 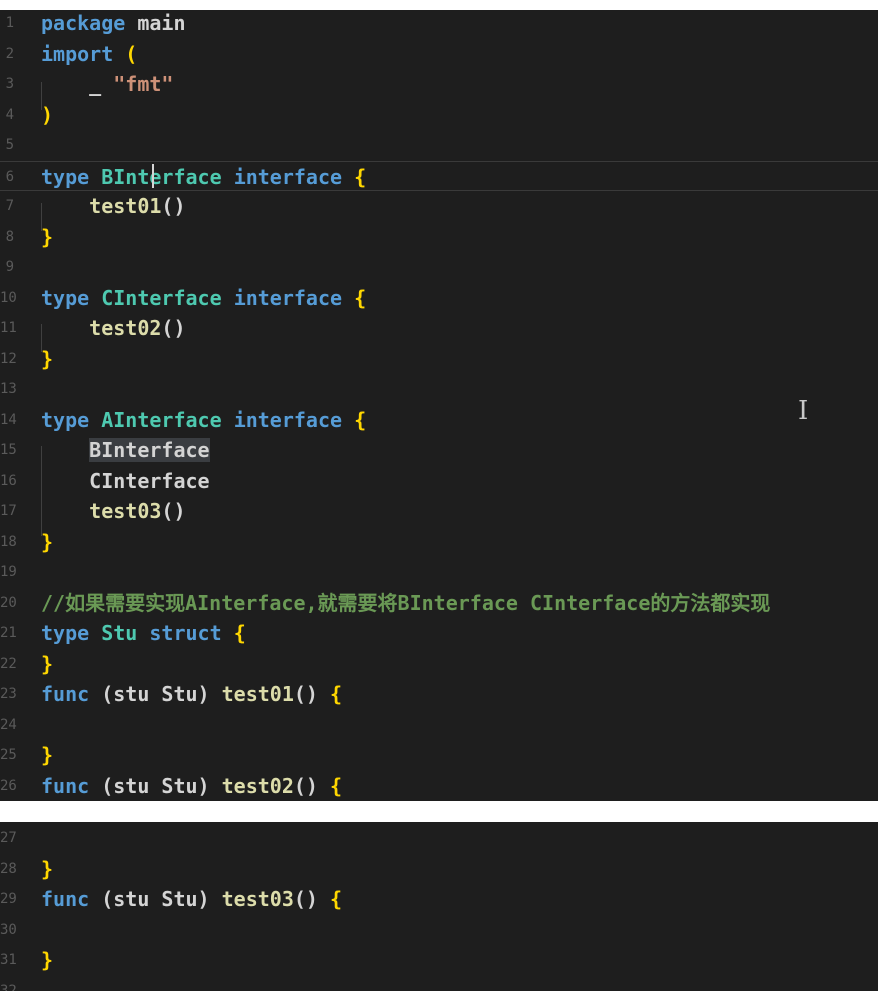 What do you see at coordinates (439, 511) in the screenshot?
I see `code-line: 17 test03()` at bounding box center [439, 511].